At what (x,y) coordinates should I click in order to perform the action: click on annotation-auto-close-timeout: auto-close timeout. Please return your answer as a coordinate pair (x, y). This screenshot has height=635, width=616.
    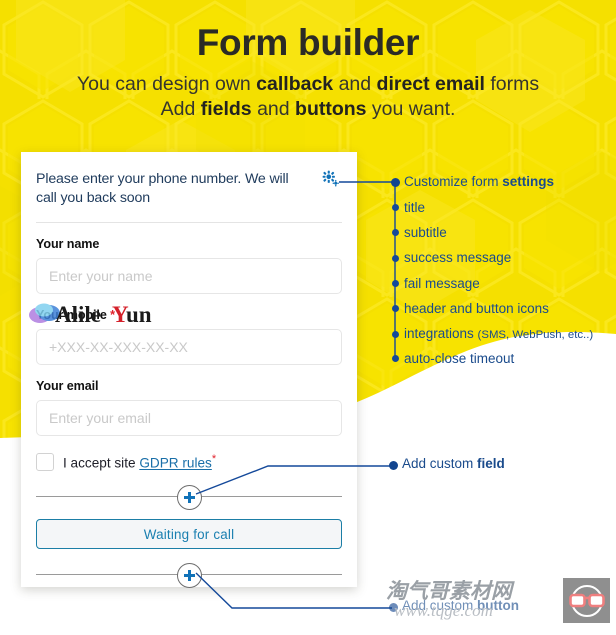
    Looking at the image, I should click on (459, 358).